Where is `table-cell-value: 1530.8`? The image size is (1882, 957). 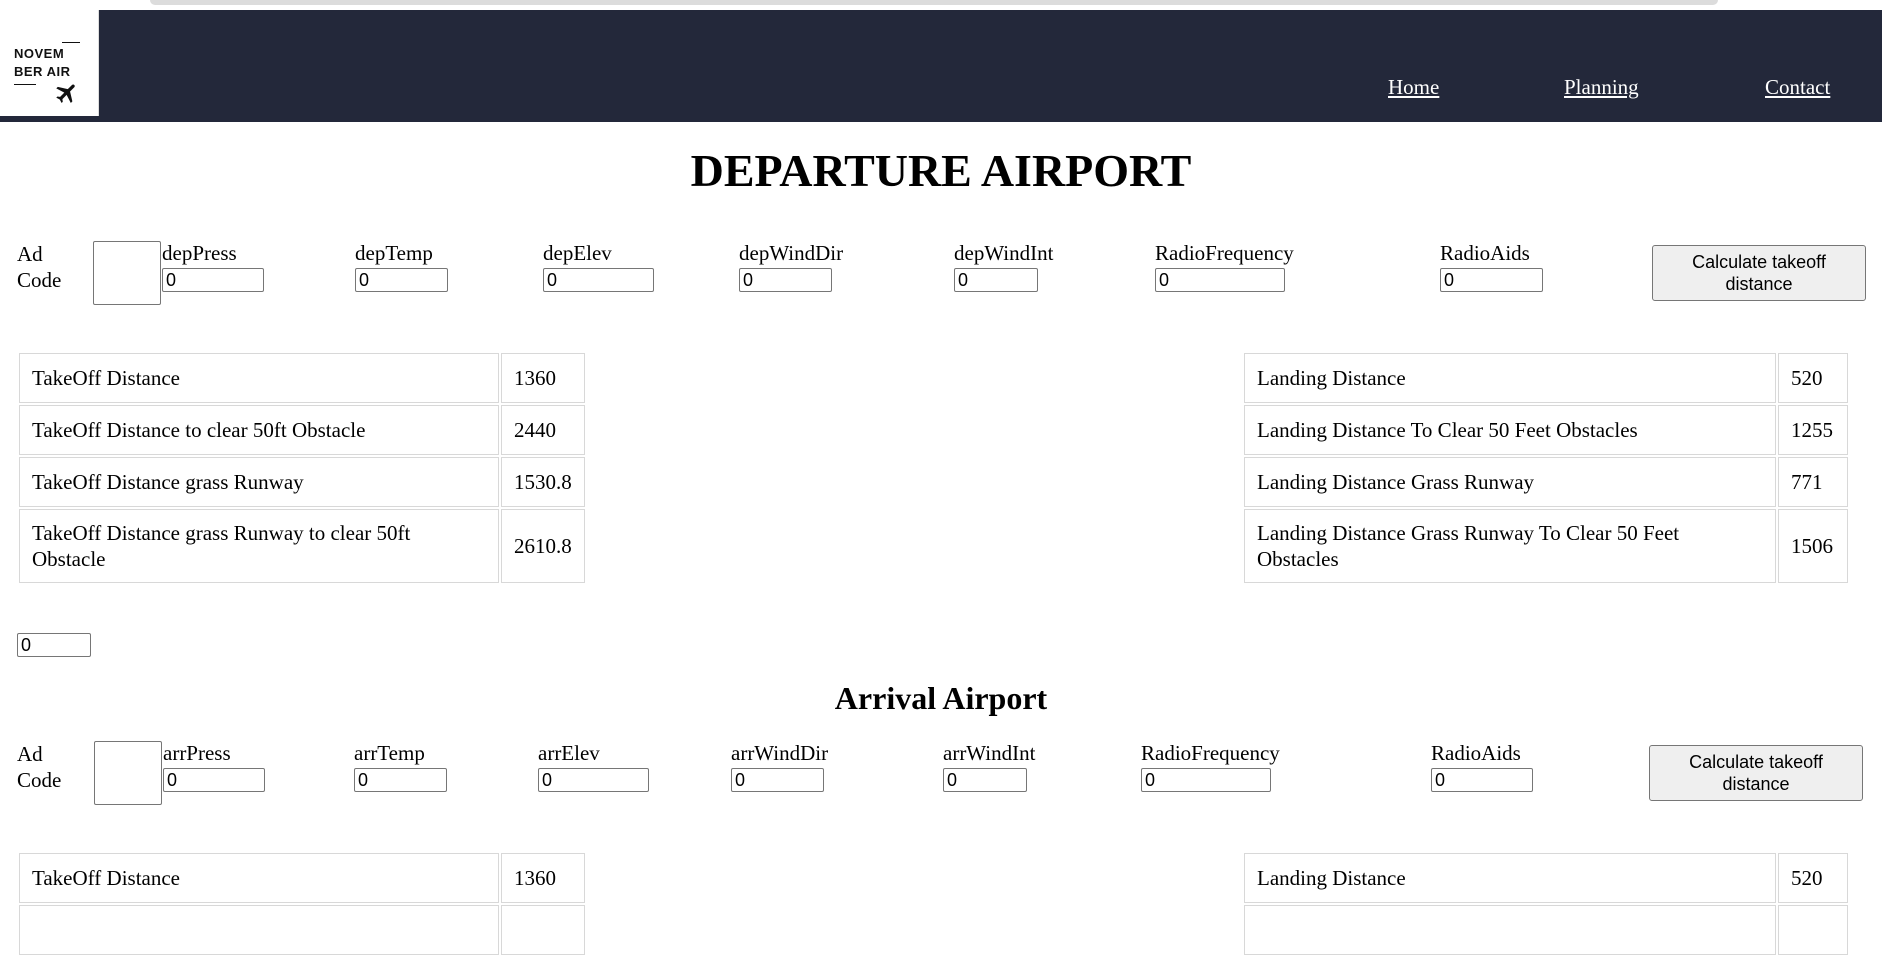
table-cell-value: 1530.8 is located at coordinates (543, 482).